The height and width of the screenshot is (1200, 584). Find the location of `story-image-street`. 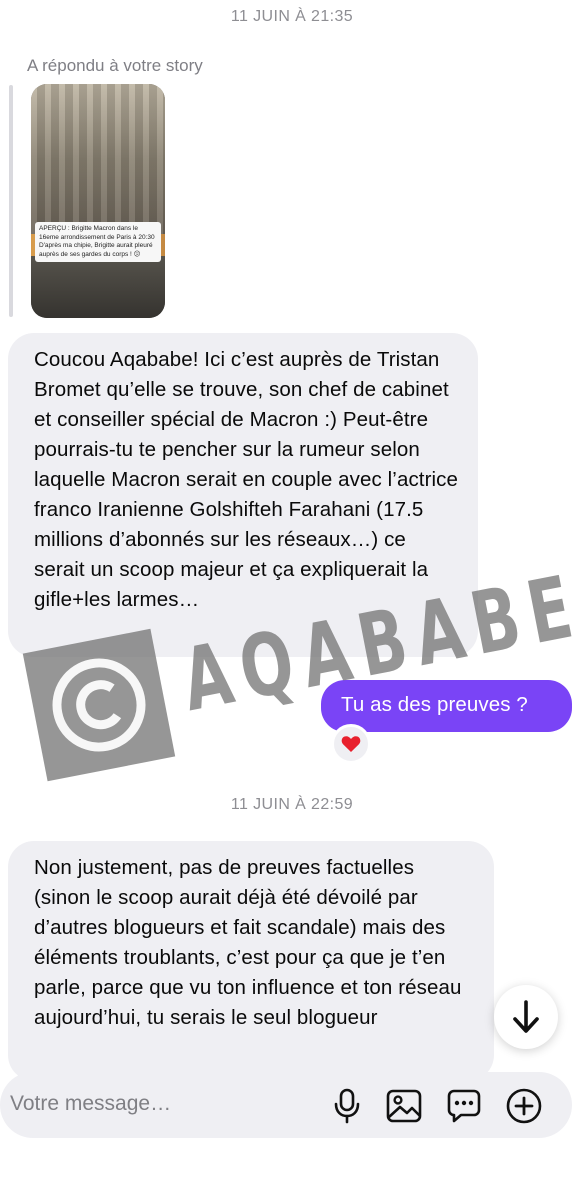

story-image-street is located at coordinates (98, 287).